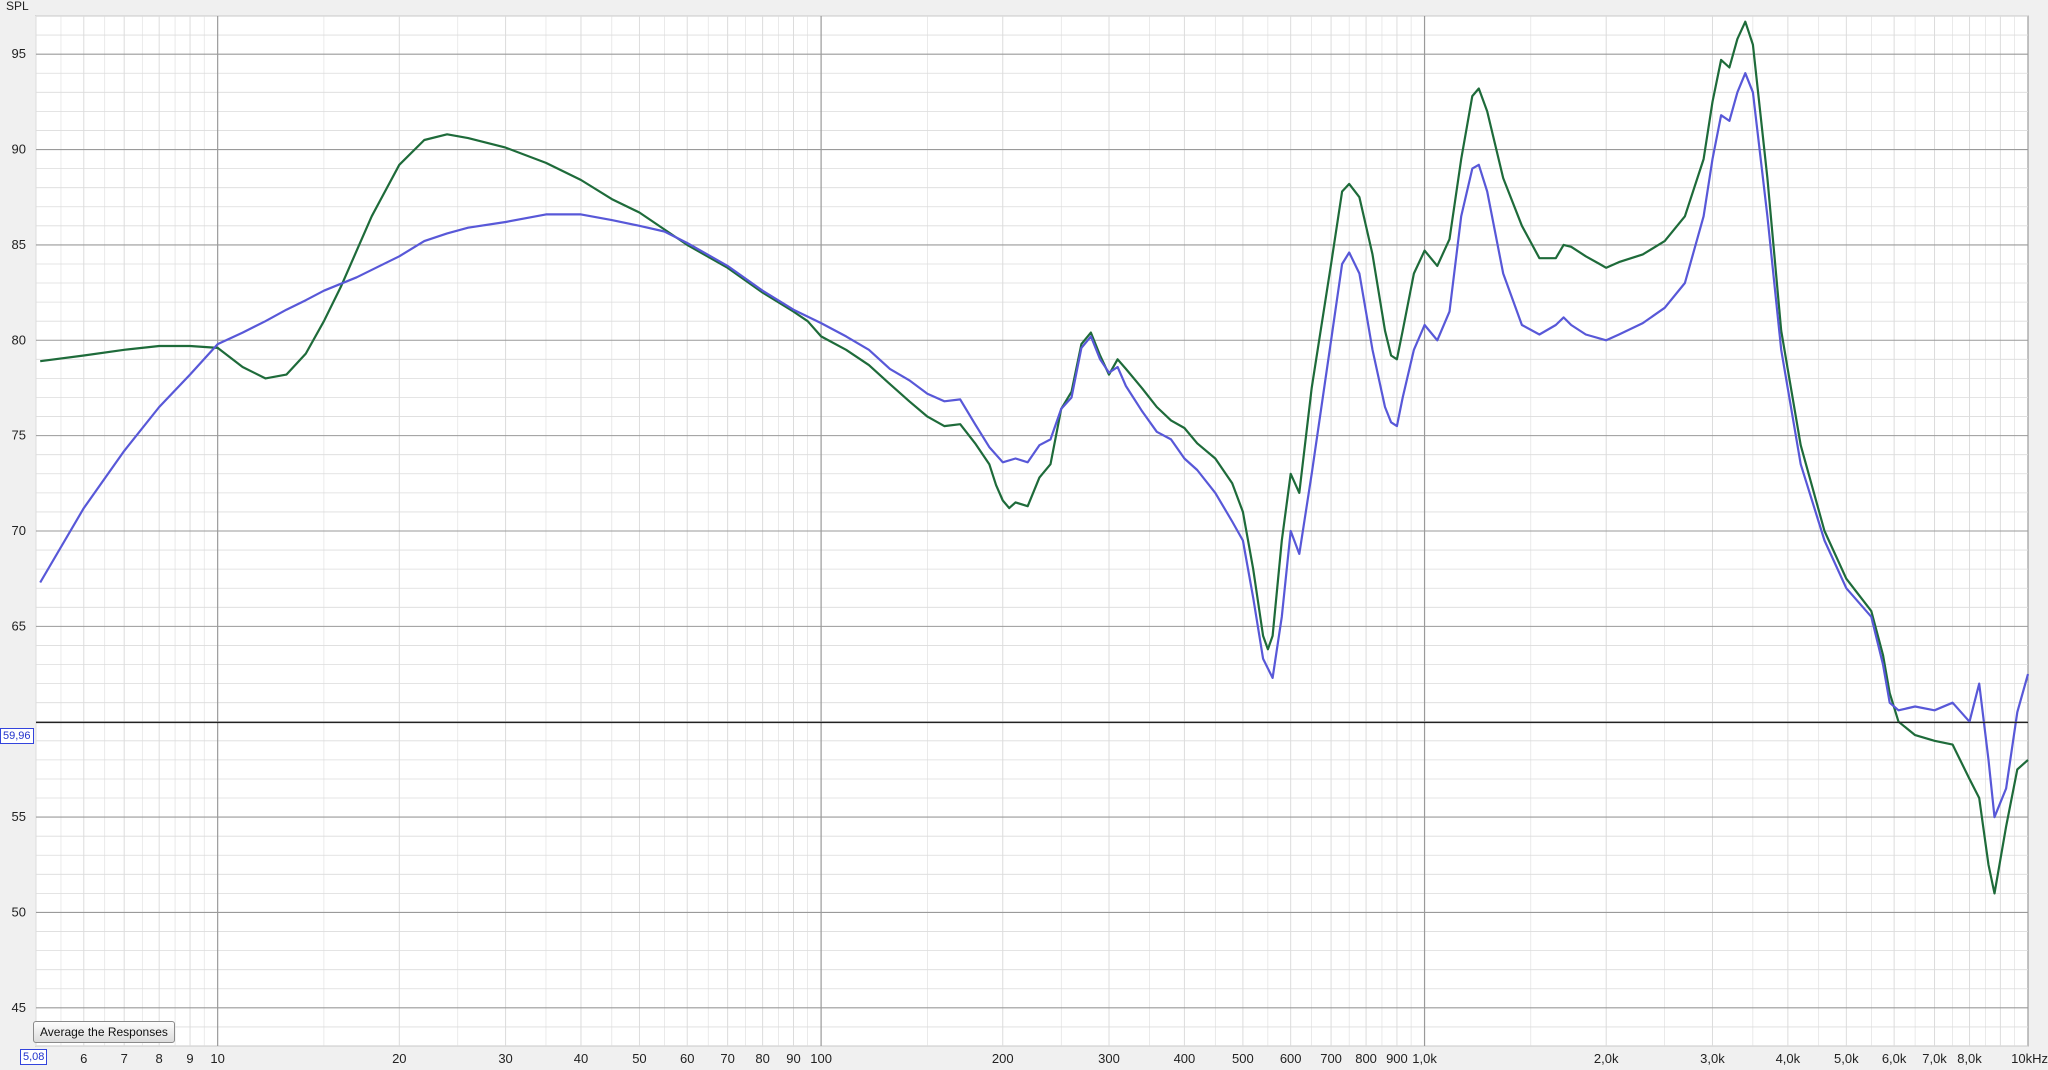 The height and width of the screenshot is (1070, 2048). I want to click on x-tick-label: 3,0k, so click(1712, 1058).